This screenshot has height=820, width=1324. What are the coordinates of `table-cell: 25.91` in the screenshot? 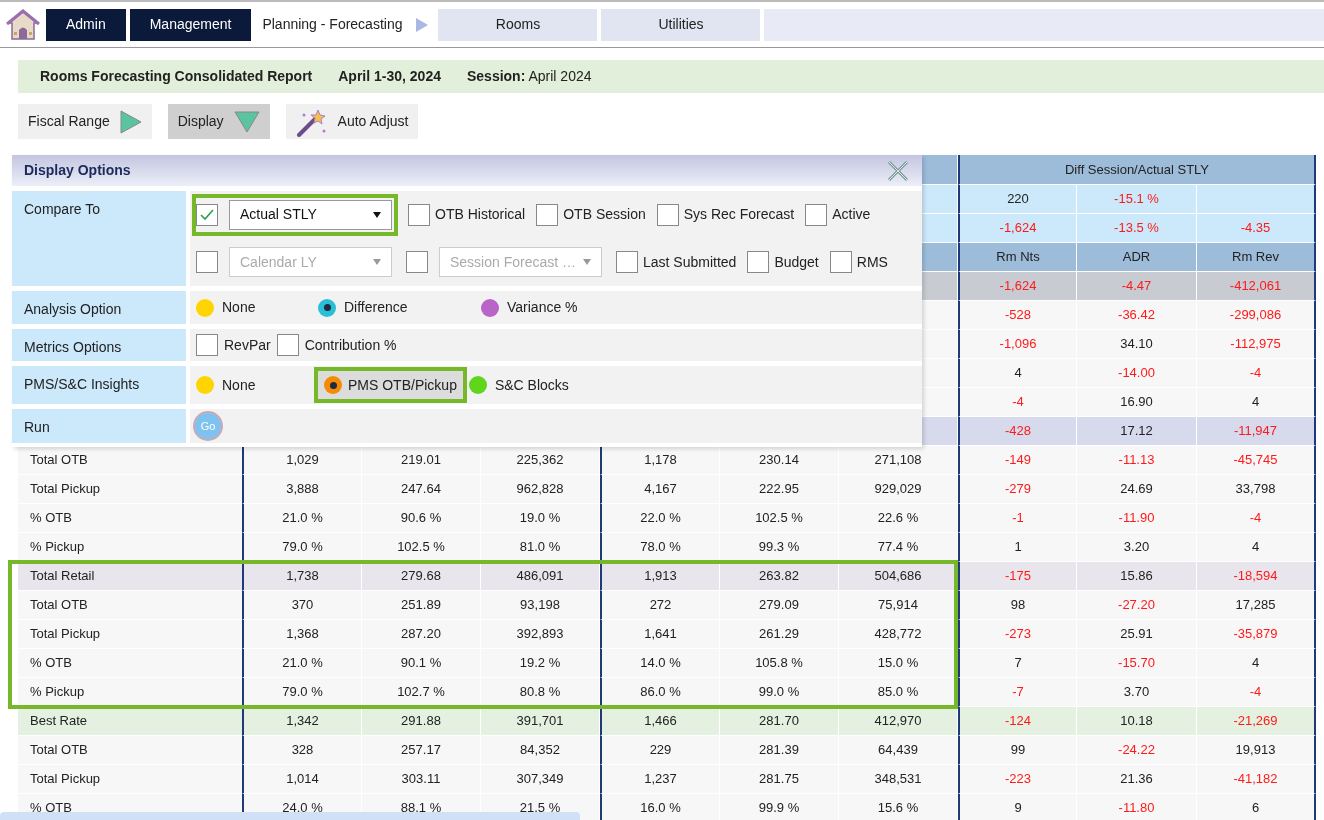 It's located at (1137, 634).